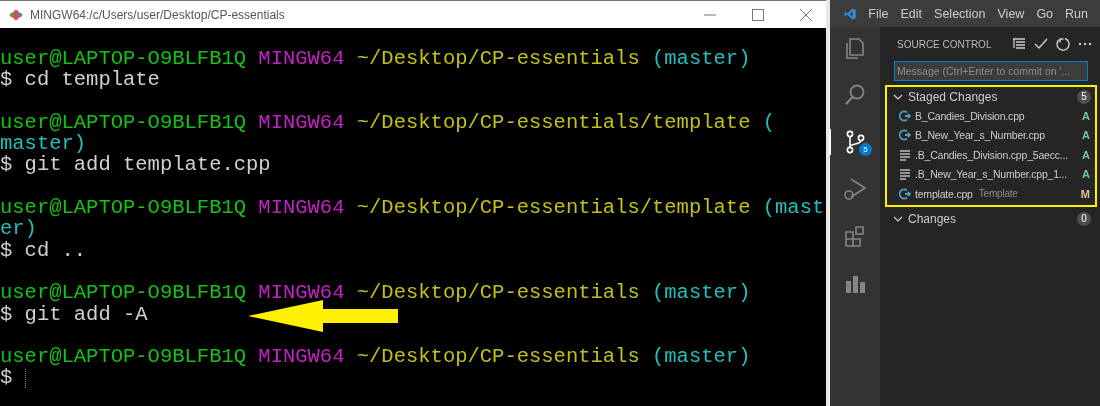 This screenshot has width=1100, height=406. What do you see at coordinates (758, 14) in the screenshot?
I see `maximize-icon` at bounding box center [758, 14].